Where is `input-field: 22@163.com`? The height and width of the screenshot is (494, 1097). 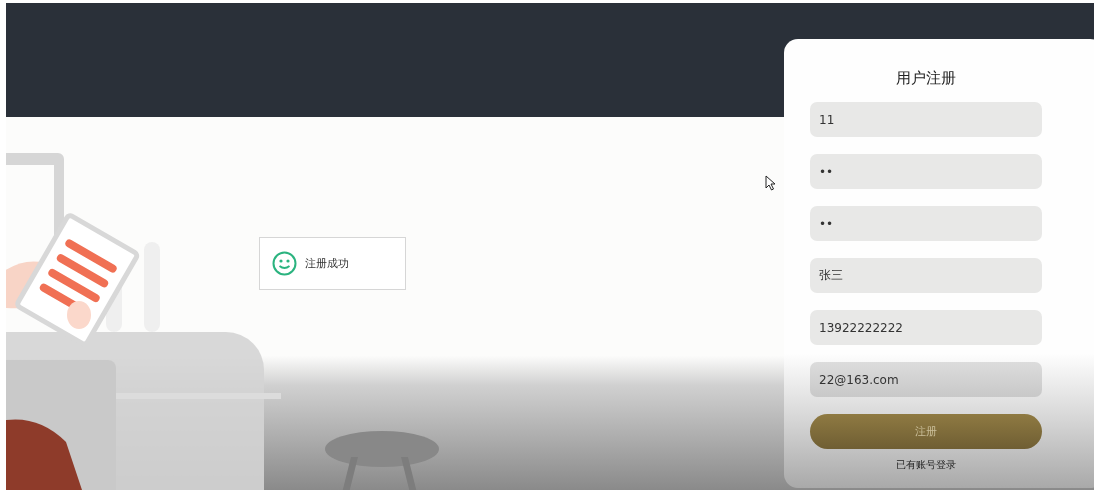
input-field: 22@163.com is located at coordinates (926, 379).